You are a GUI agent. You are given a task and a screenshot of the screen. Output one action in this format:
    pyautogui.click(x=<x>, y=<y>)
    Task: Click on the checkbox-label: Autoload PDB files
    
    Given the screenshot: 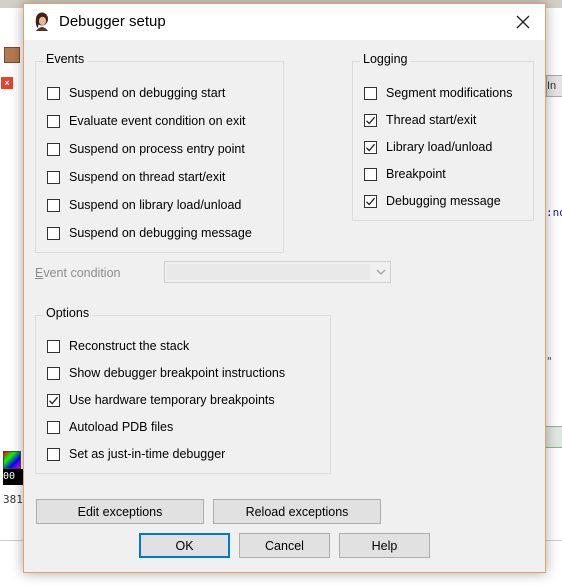 What is the action you would take?
    pyautogui.click(x=121, y=427)
    